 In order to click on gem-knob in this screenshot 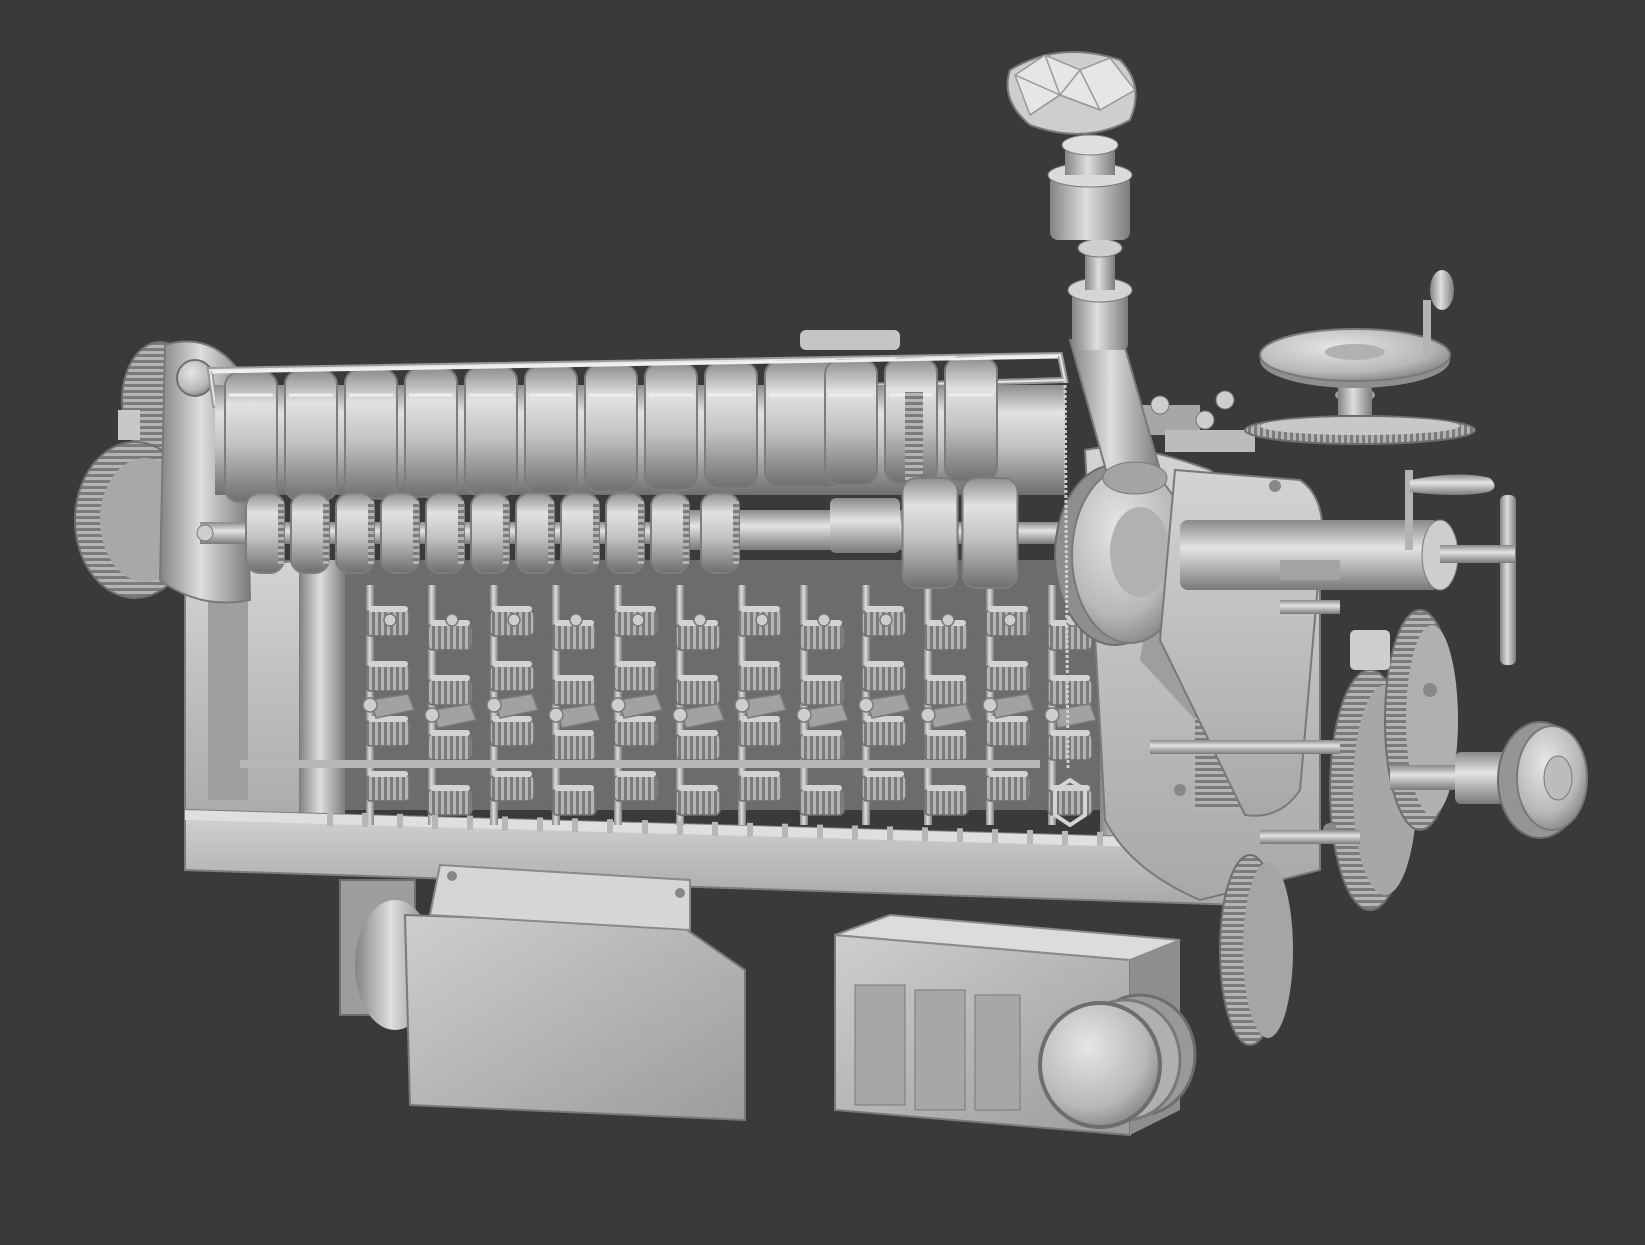, I will do `click(1071, 93)`.